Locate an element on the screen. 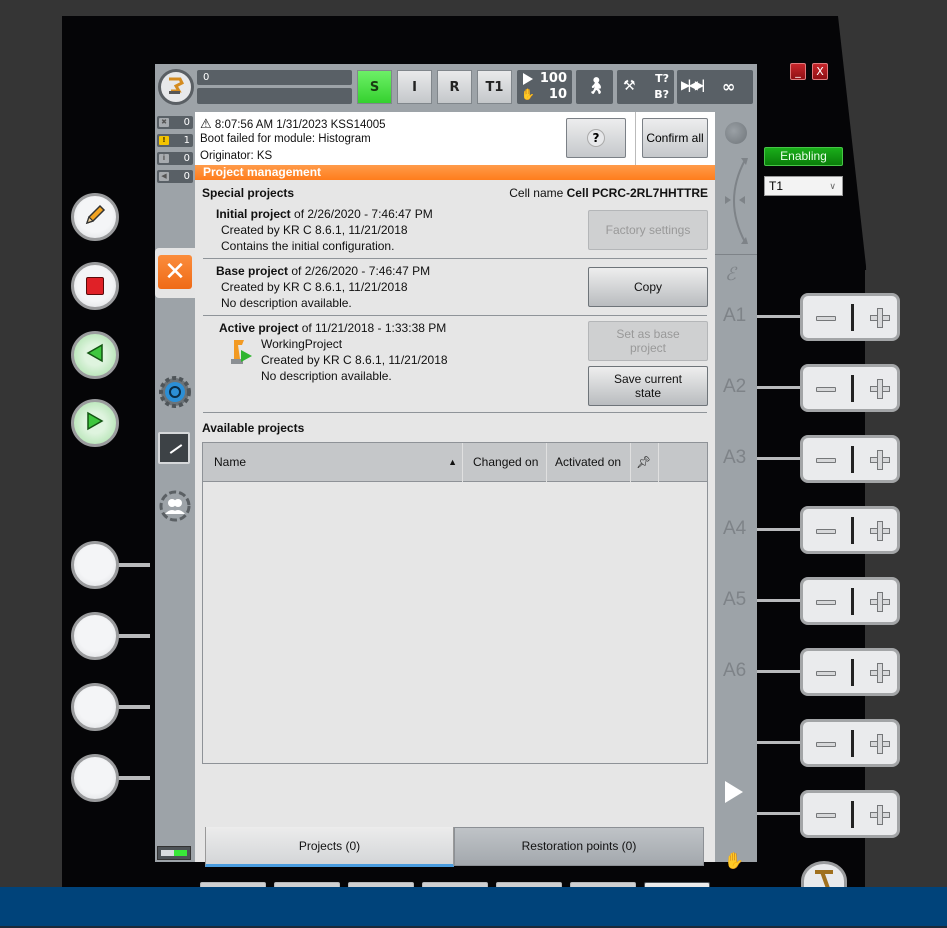 The width and height of the screenshot is (947, 928). column-header-activated-on: Activated on is located at coordinates (589, 462).